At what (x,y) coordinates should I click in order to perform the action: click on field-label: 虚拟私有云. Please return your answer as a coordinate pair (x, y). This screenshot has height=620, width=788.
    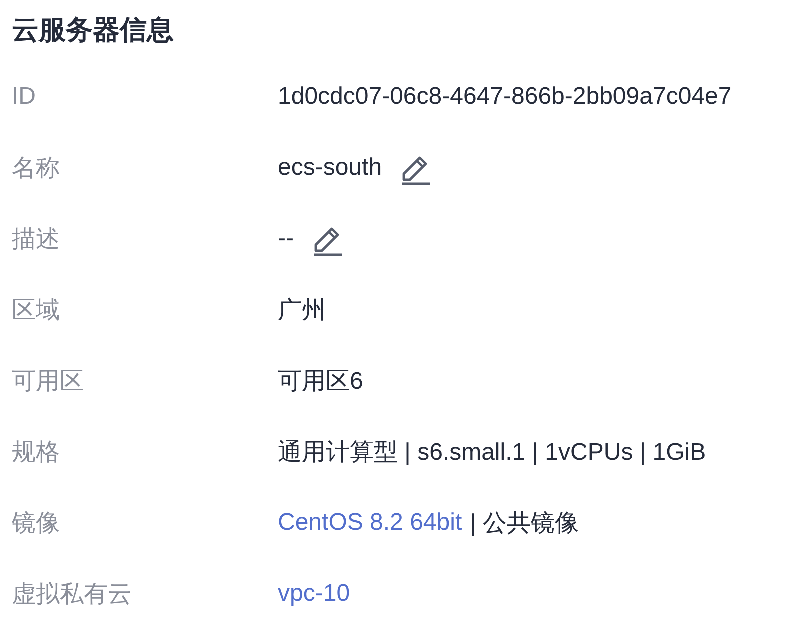
    Looking at the image, I should click on (72, 595).